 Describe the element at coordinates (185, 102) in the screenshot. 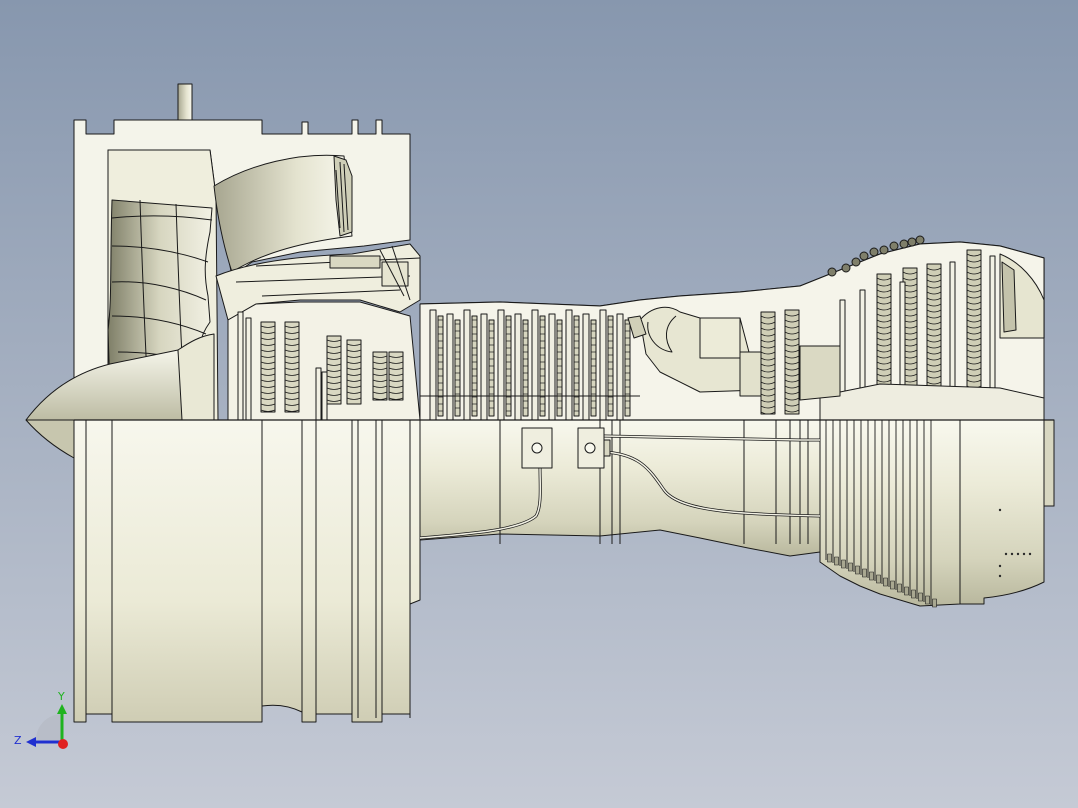

I see `mount-pin` at that location.